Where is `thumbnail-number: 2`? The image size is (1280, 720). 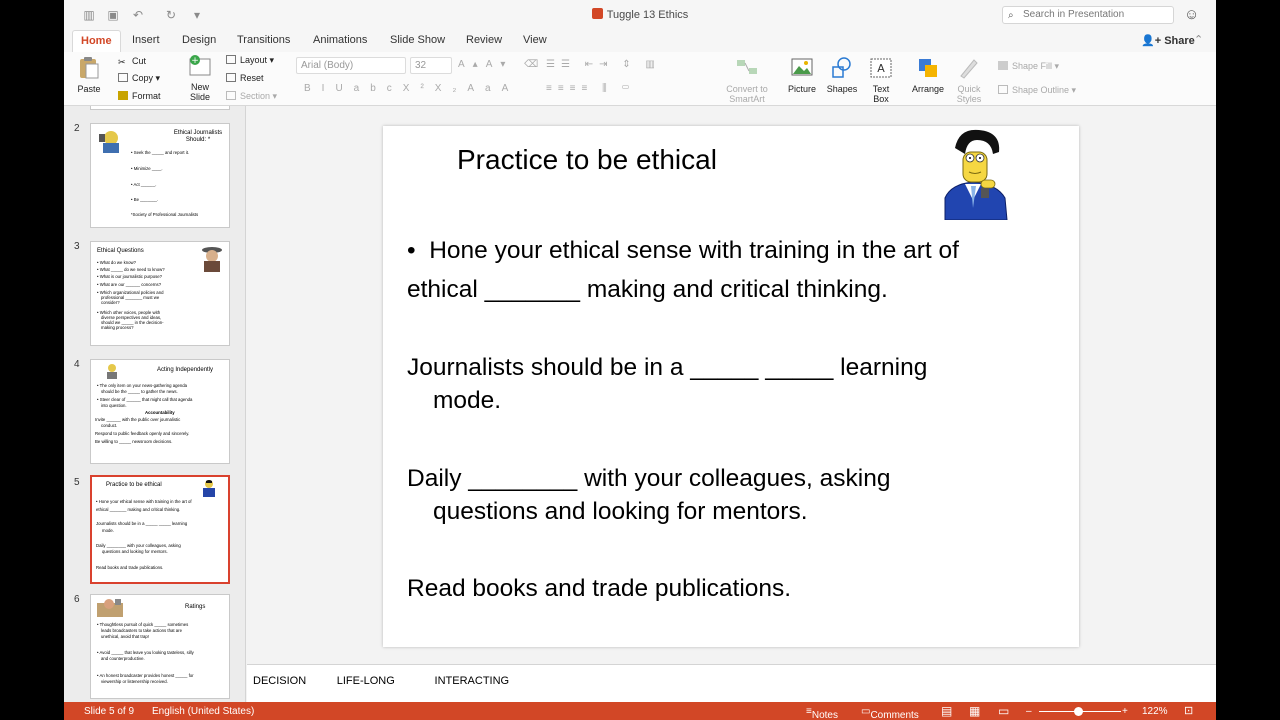 thumbnail-number: 2 is located at coordinates (77, 128).